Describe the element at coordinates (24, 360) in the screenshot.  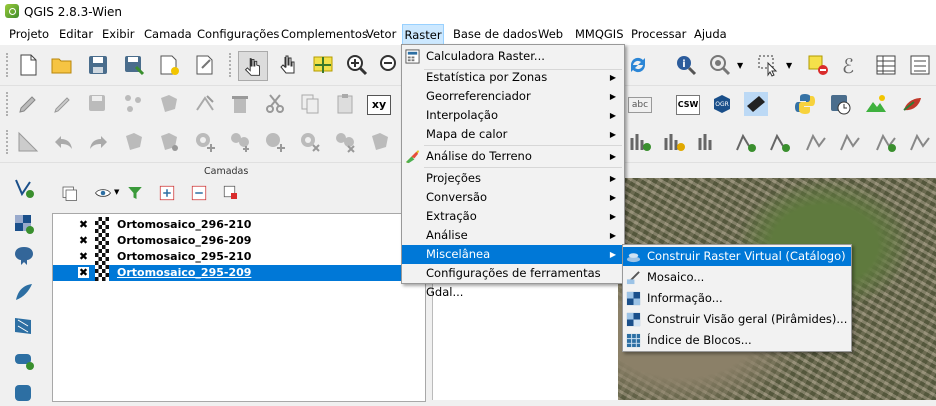
I see `add-delimited-text-icon` at that location.